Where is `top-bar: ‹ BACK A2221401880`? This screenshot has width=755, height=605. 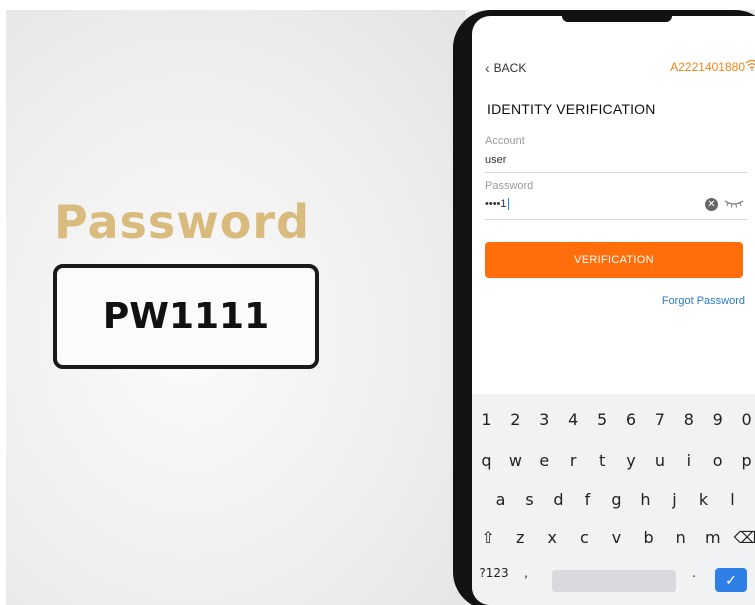
top-bar: ‹ BACK A2221401880 is located at coordinates (613, 68).